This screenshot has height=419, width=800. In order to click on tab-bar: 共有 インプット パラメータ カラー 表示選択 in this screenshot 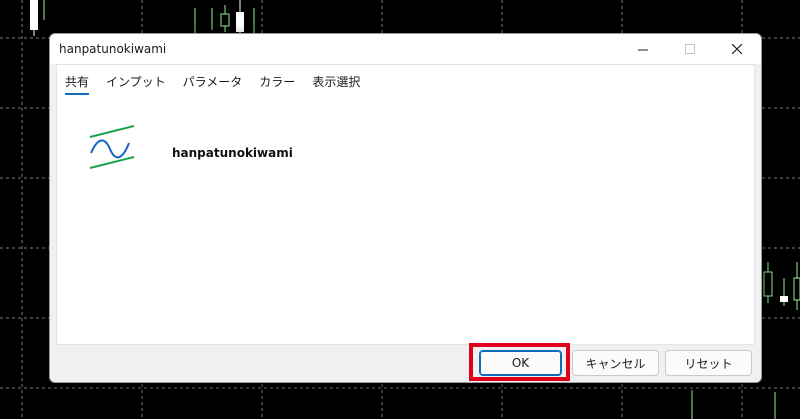, I will do `click(212, 84)`.